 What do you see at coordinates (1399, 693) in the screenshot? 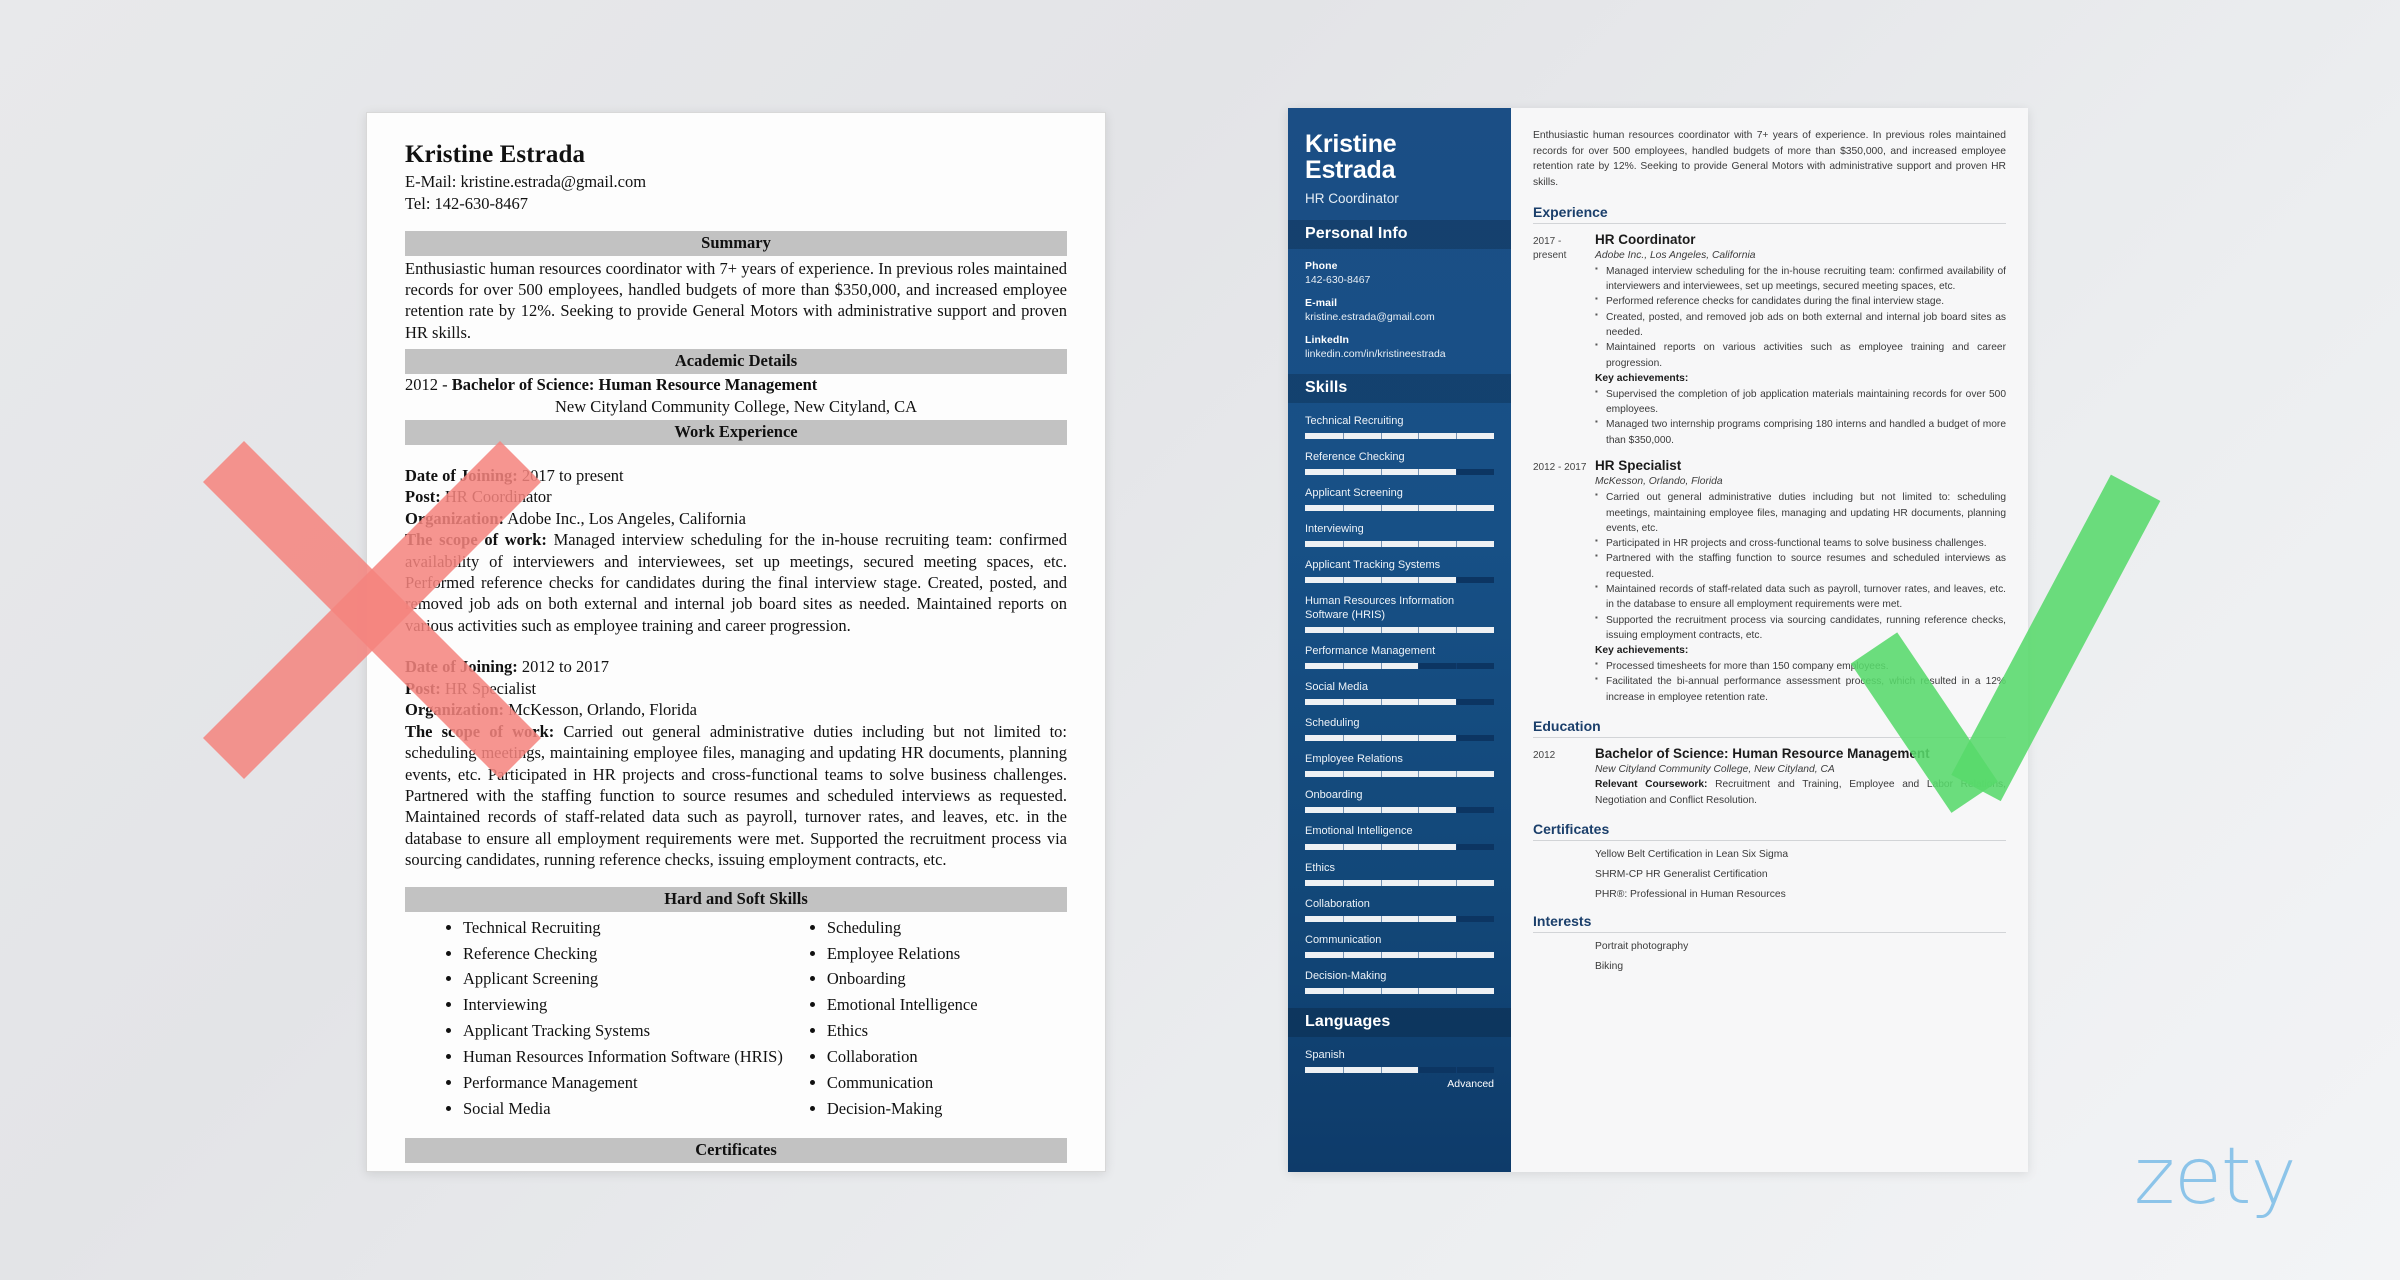
I see `good-skill-item: Social Media` at bounding box center [1399, 693].